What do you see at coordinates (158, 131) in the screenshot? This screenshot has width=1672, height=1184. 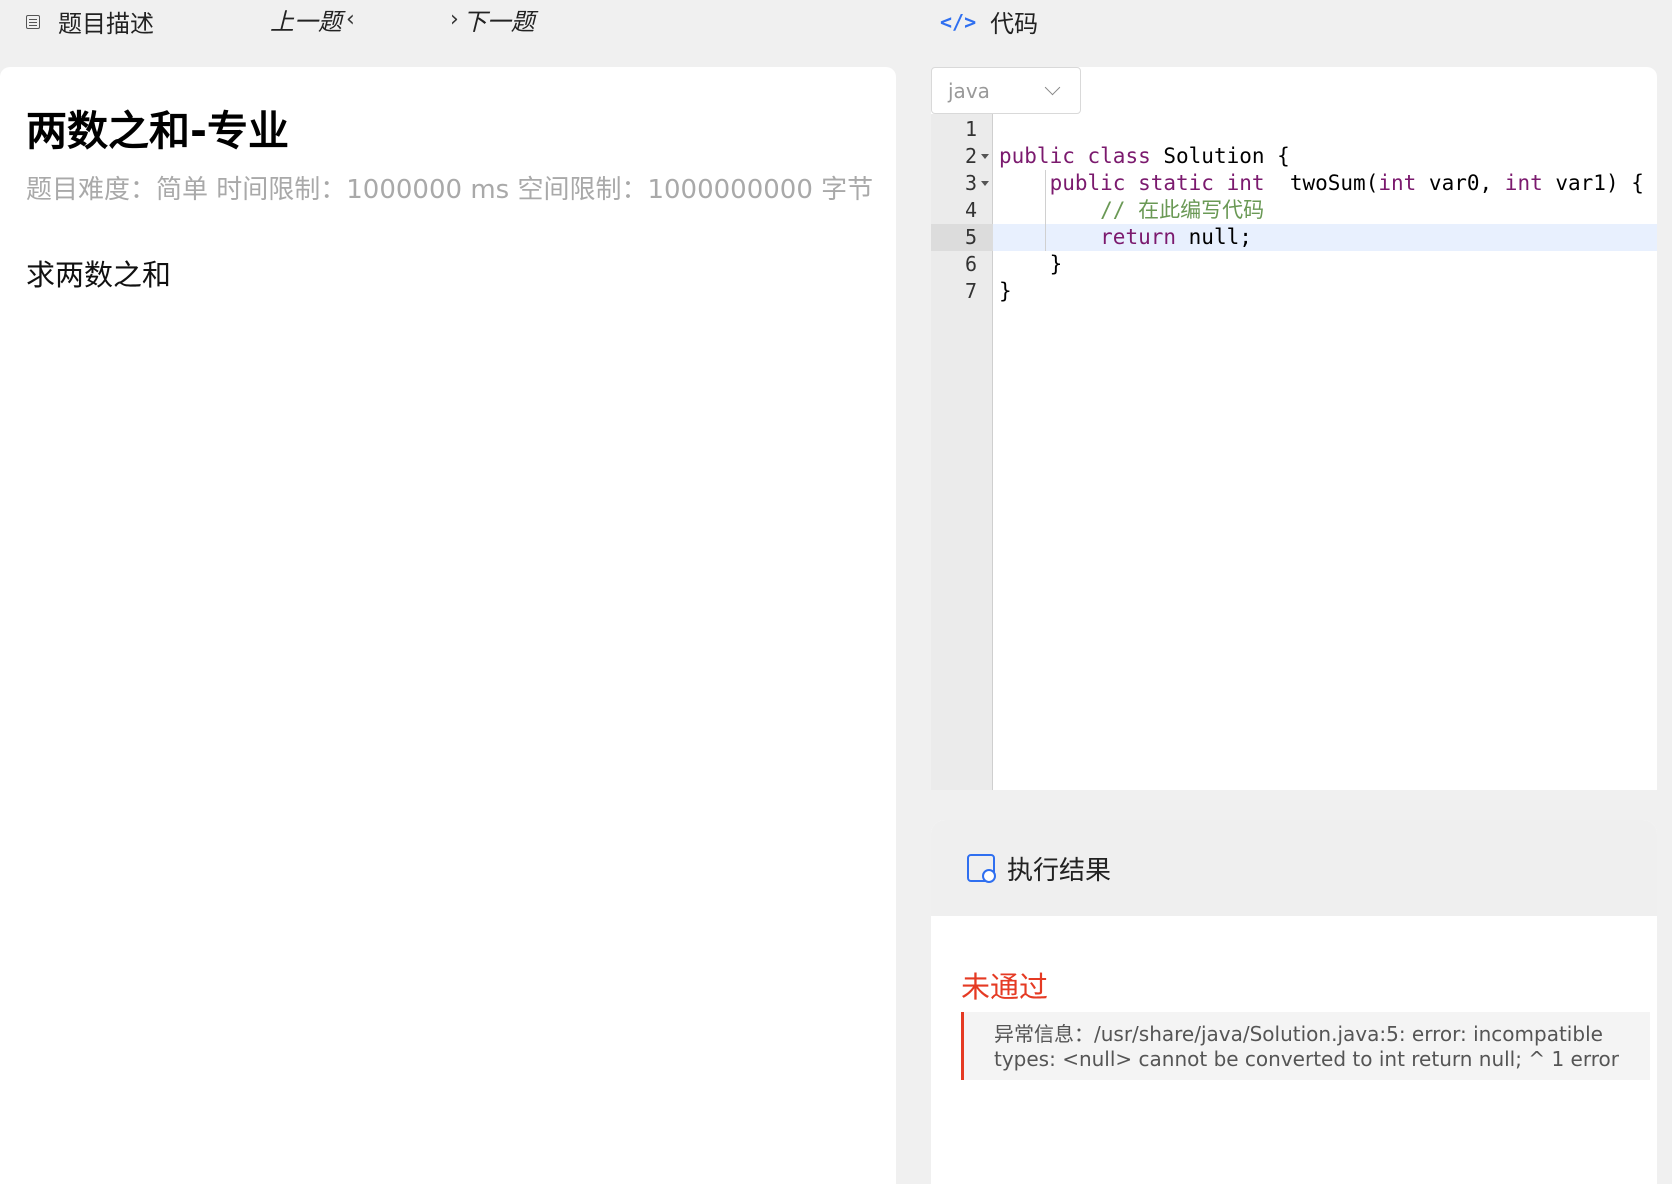 I see `problem-title: 两数之和-专业` at bounding box center [158, 131].